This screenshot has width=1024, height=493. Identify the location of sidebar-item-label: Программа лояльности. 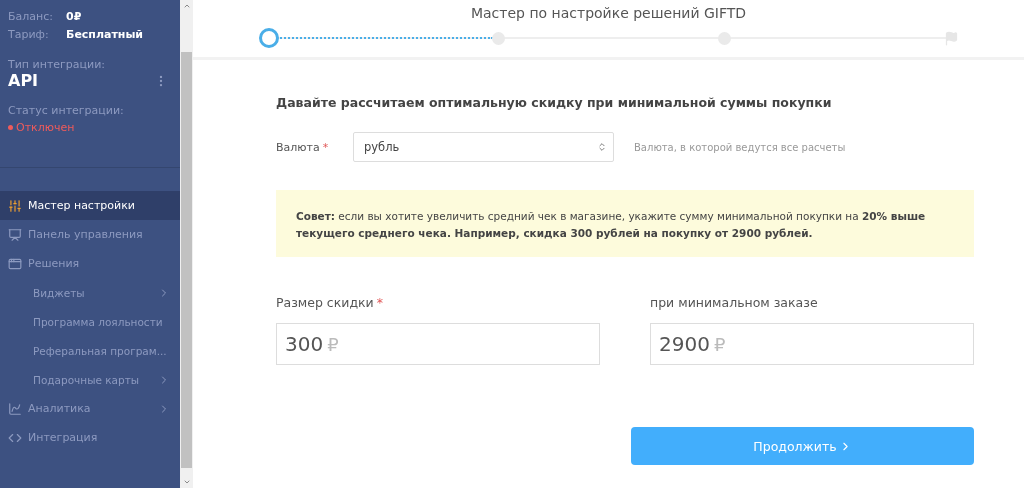
(98, 321).